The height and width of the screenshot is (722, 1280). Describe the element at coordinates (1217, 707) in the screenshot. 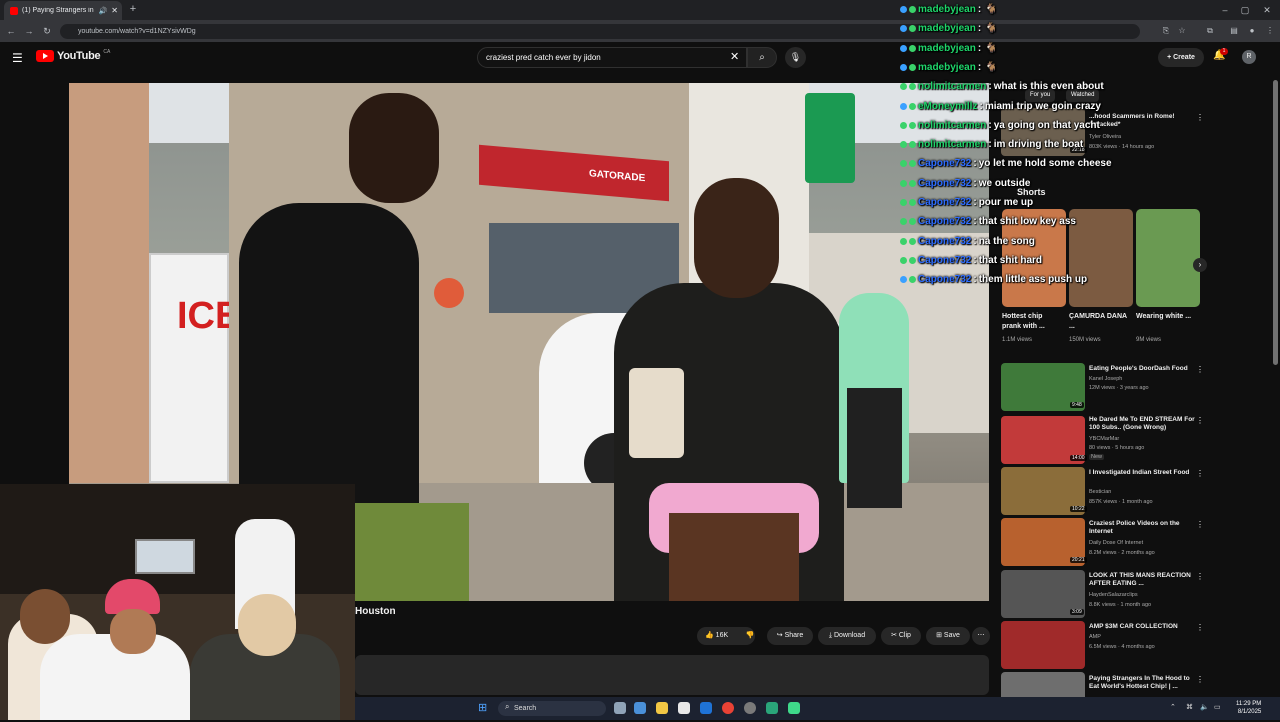

I see `battery-icon: ▭` at that location.